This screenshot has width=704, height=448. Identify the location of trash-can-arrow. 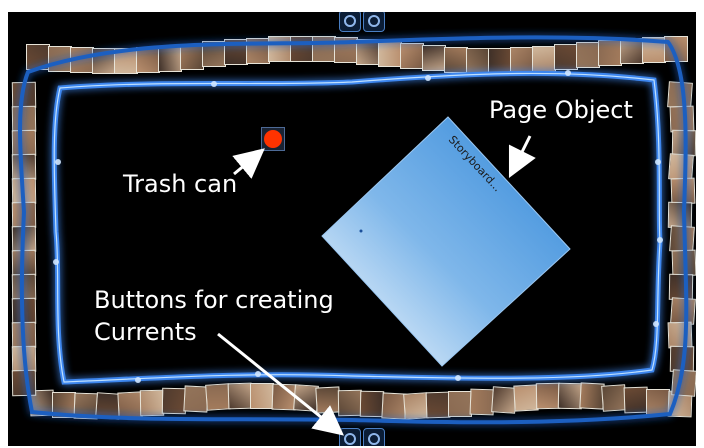
(248, 163).